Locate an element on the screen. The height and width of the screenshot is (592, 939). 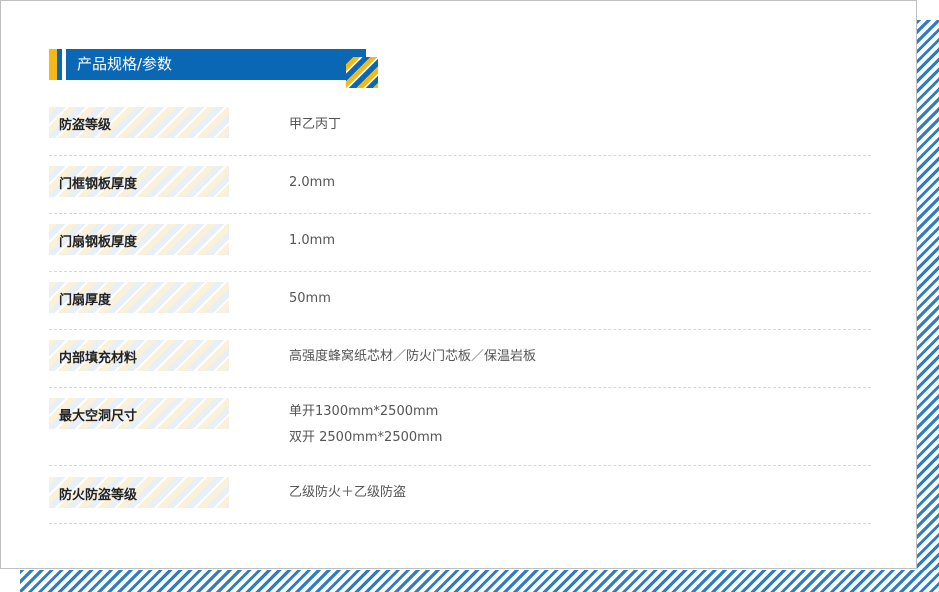
spec-label: 最大空洞尺寸 is located at coordinates (98, 416).